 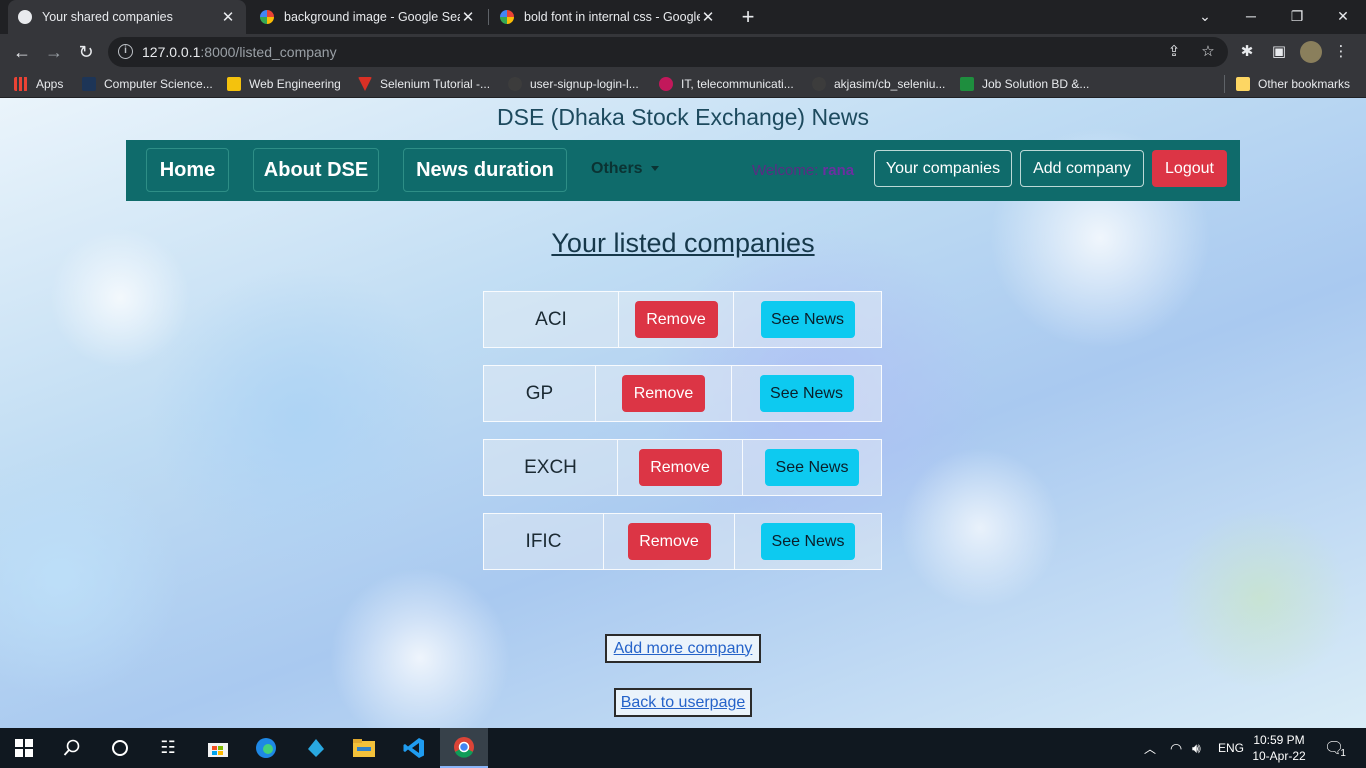 I want to click on folder-icon, so click(x=1243, y=84).